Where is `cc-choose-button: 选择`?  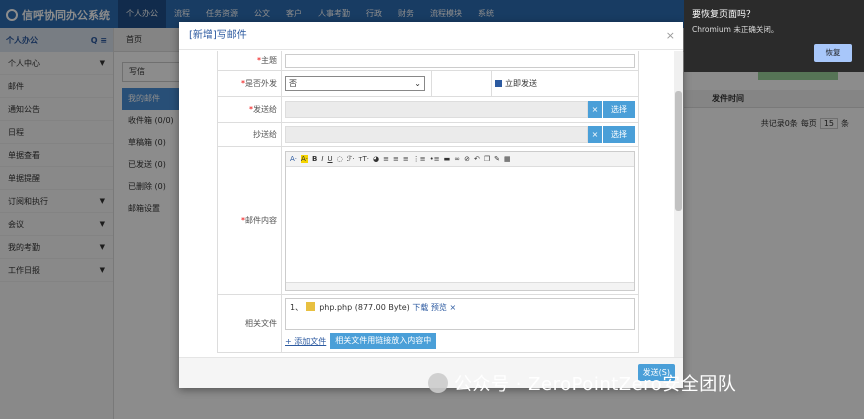
cc-choose-button: 选择 is located at coordinates (619, 134).